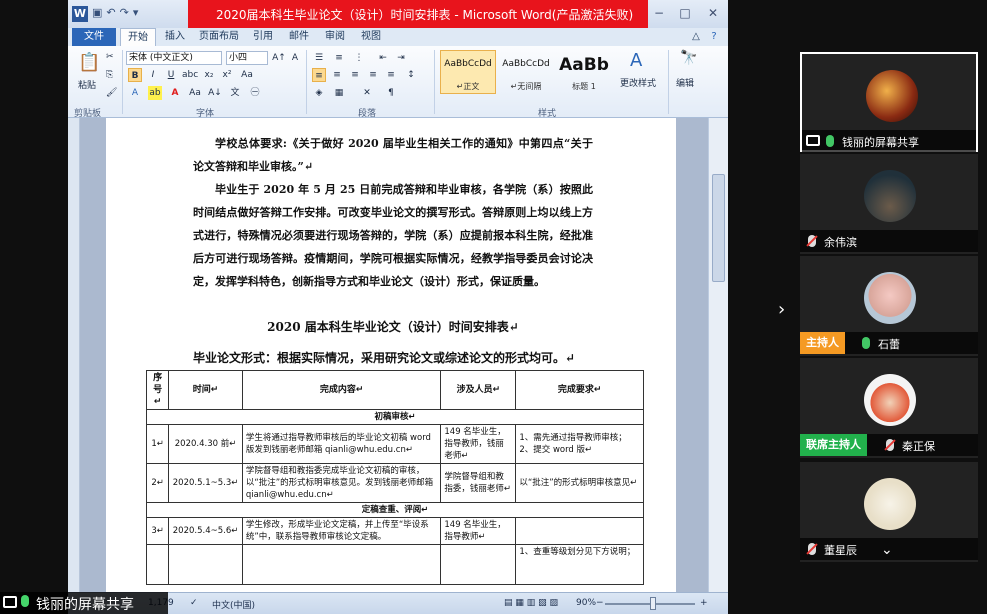 The width and height of the screenshot is (987, 614). Describe the element at coordinates (887, 550) in the screenshot. I see `chevron-down-icon: ⌄` at that location.